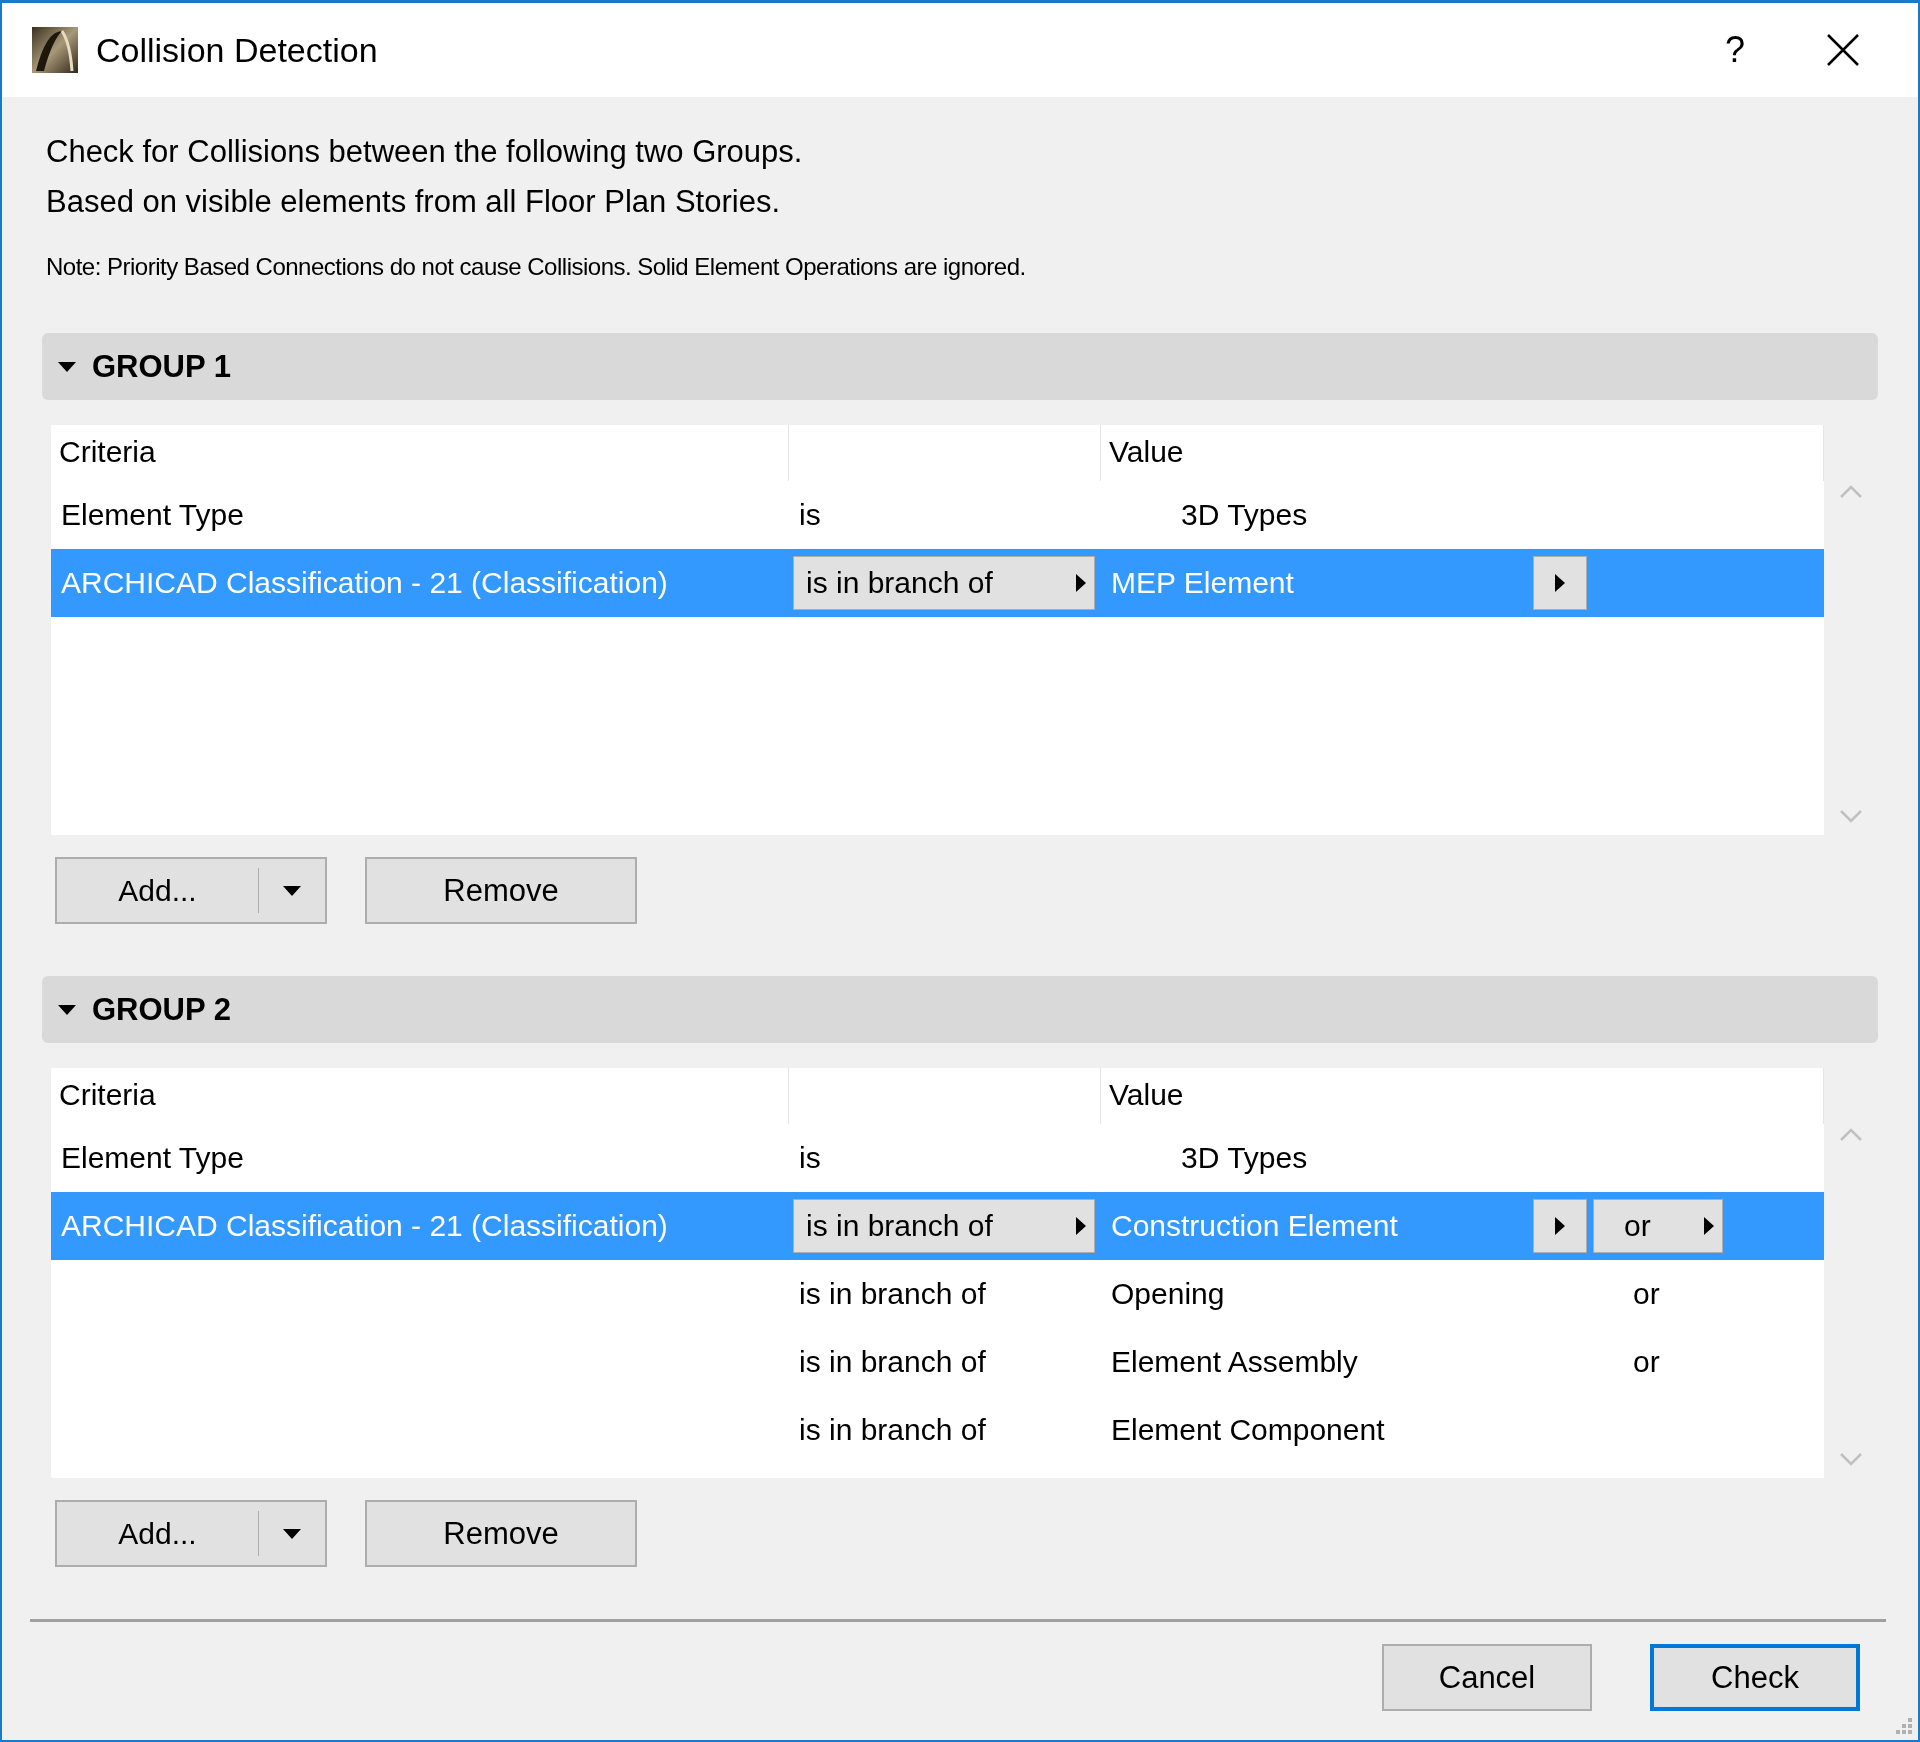  Describe the element at coordinates (1658, 1226) in the screenshot. I see `conjunction-dropdown: or` at that location.